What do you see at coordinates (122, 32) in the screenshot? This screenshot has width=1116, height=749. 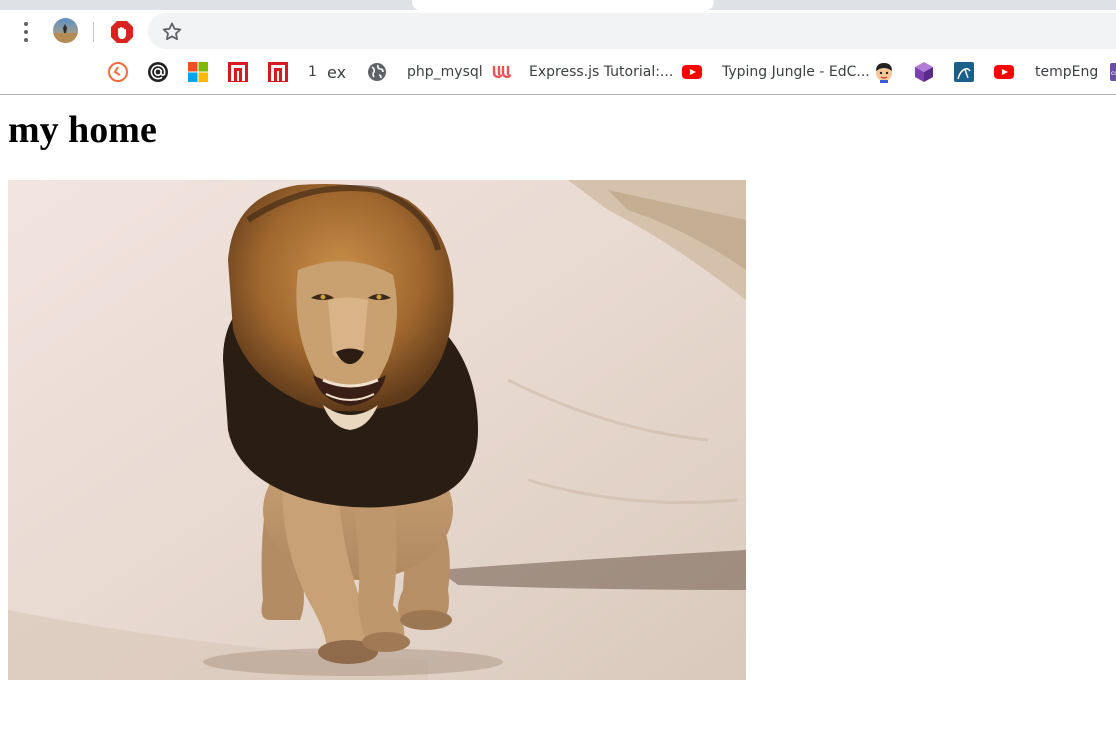 I see `adblock-extension-icon` at bounding box center [122, 32].